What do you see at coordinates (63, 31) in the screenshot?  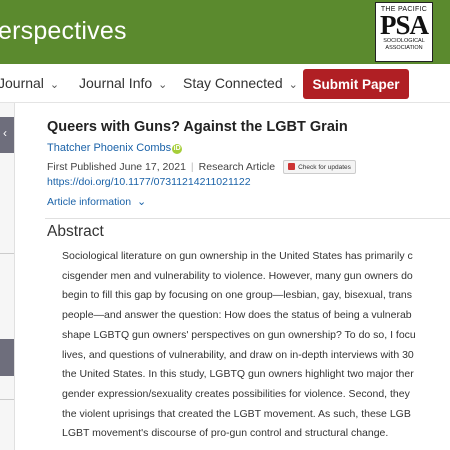 I see `journal-title: erspectives` at bounding box center [63, 31].